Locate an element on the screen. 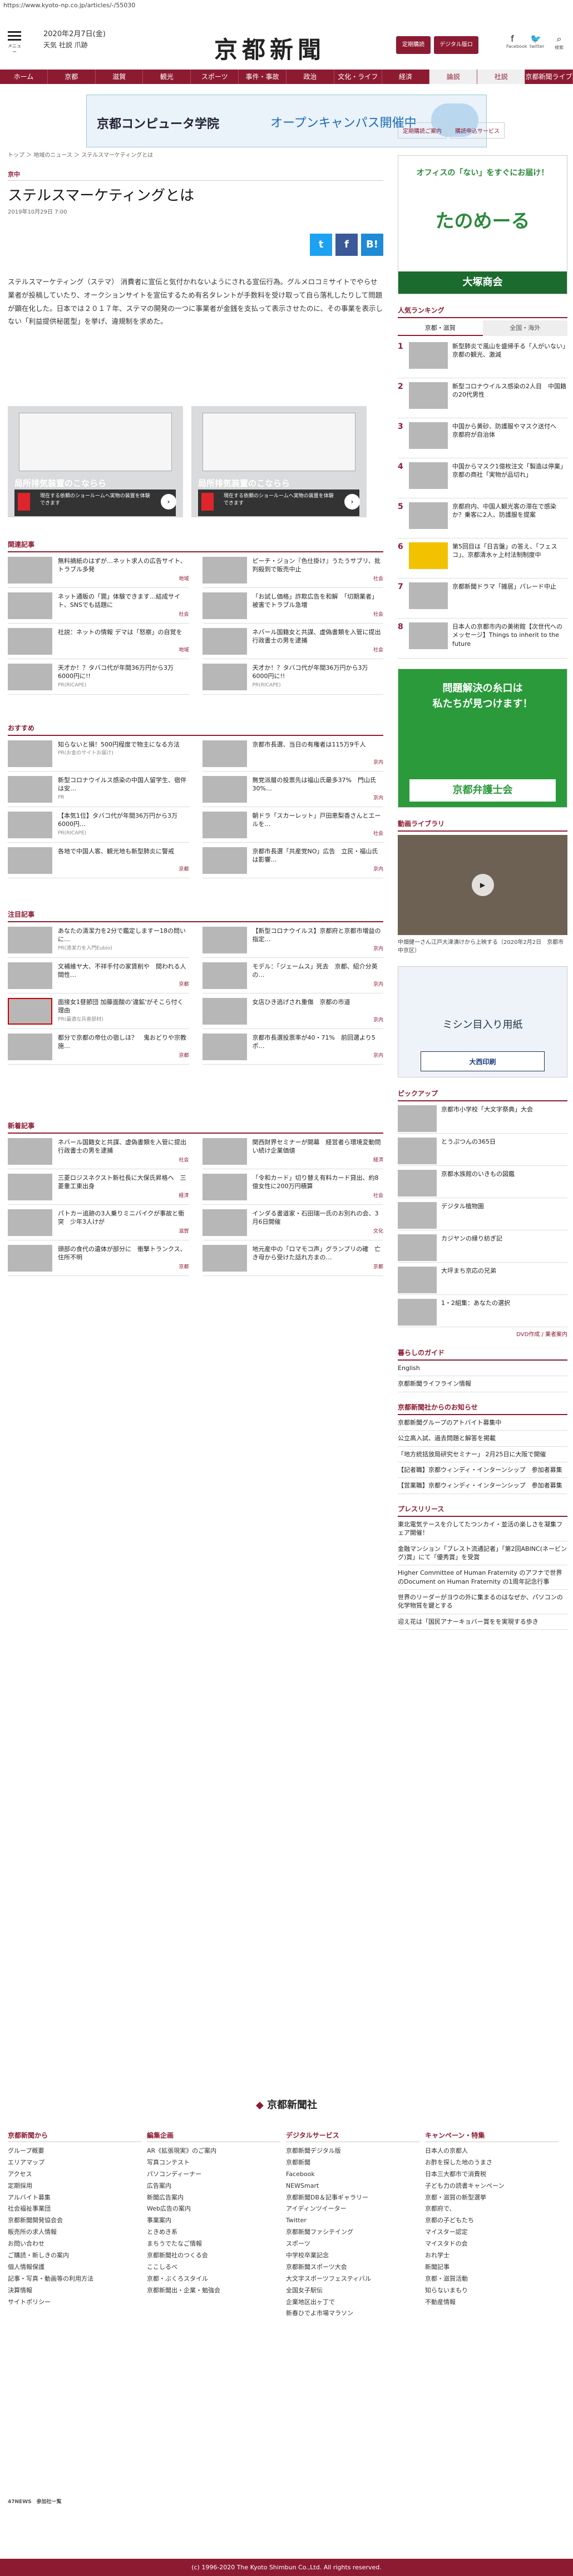 The width and height of the screenshot is (573, 2576). news47-links: 47NEWS 参加社一覧 is located at coordinates (286, 2502).